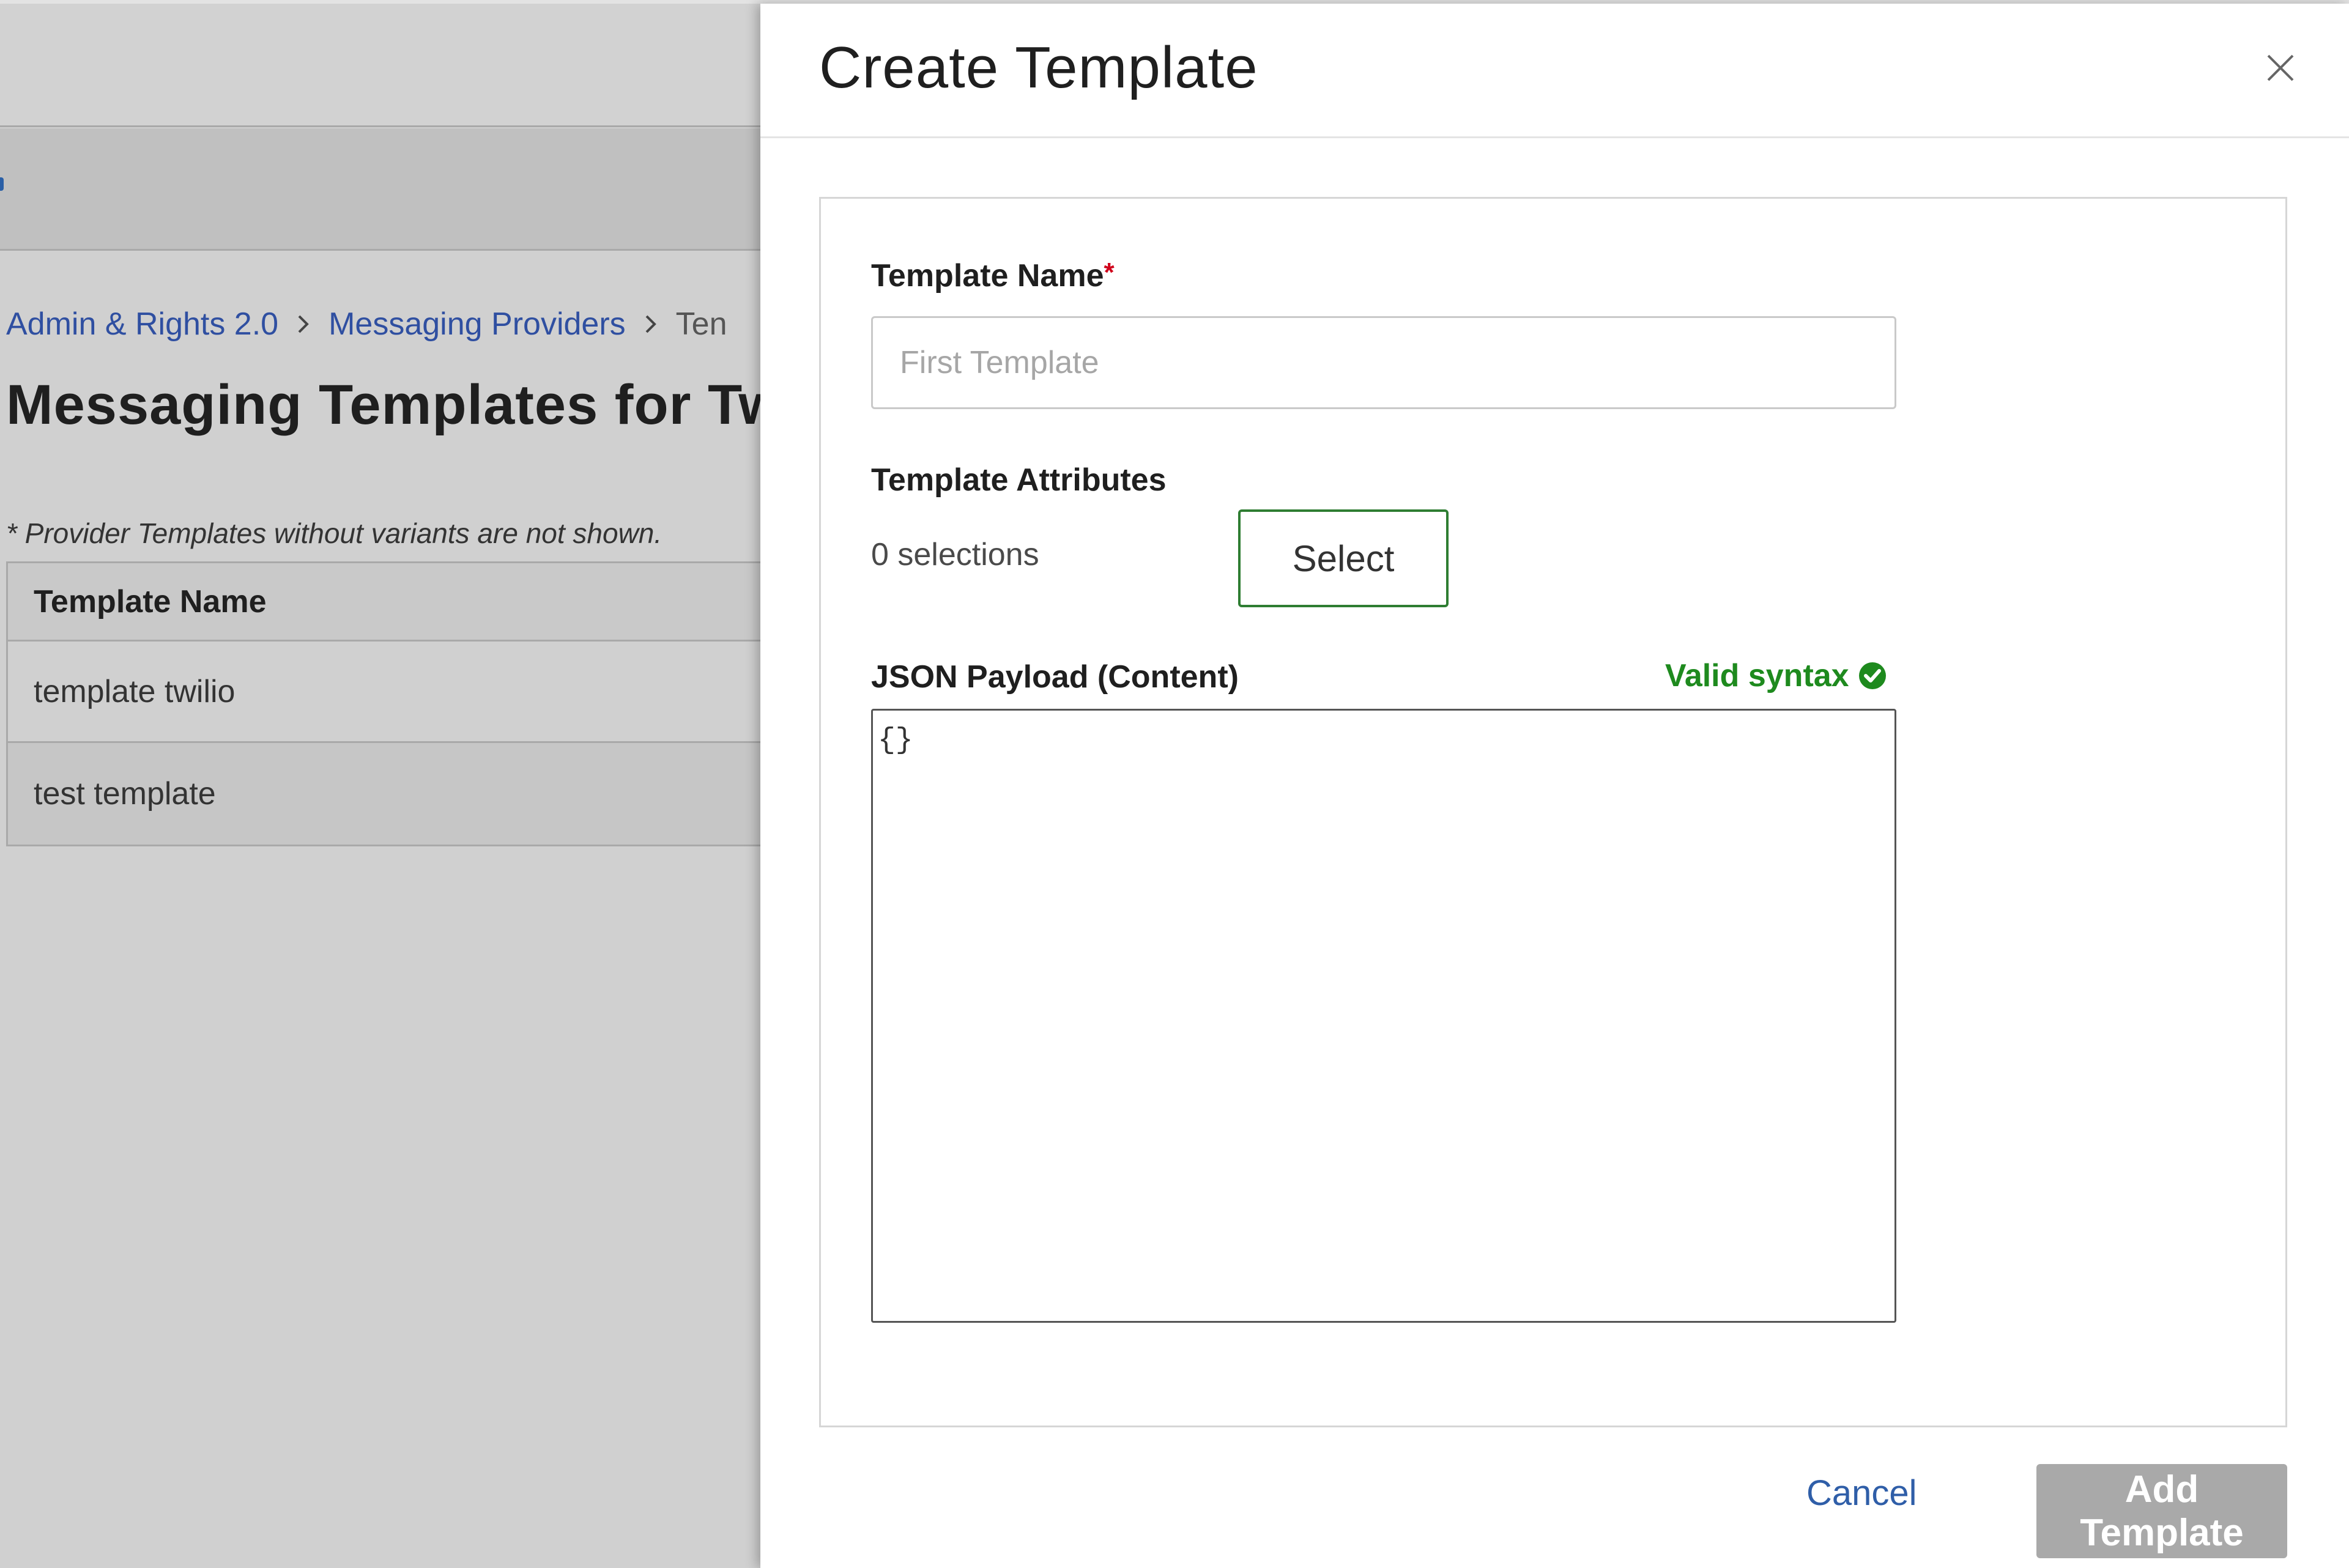 This screenshot has height=1568, width=2349. What do you see at coordinates (2, 184) in the screenshot?
I see `nav-indicator` at bounding box center [2, 184].